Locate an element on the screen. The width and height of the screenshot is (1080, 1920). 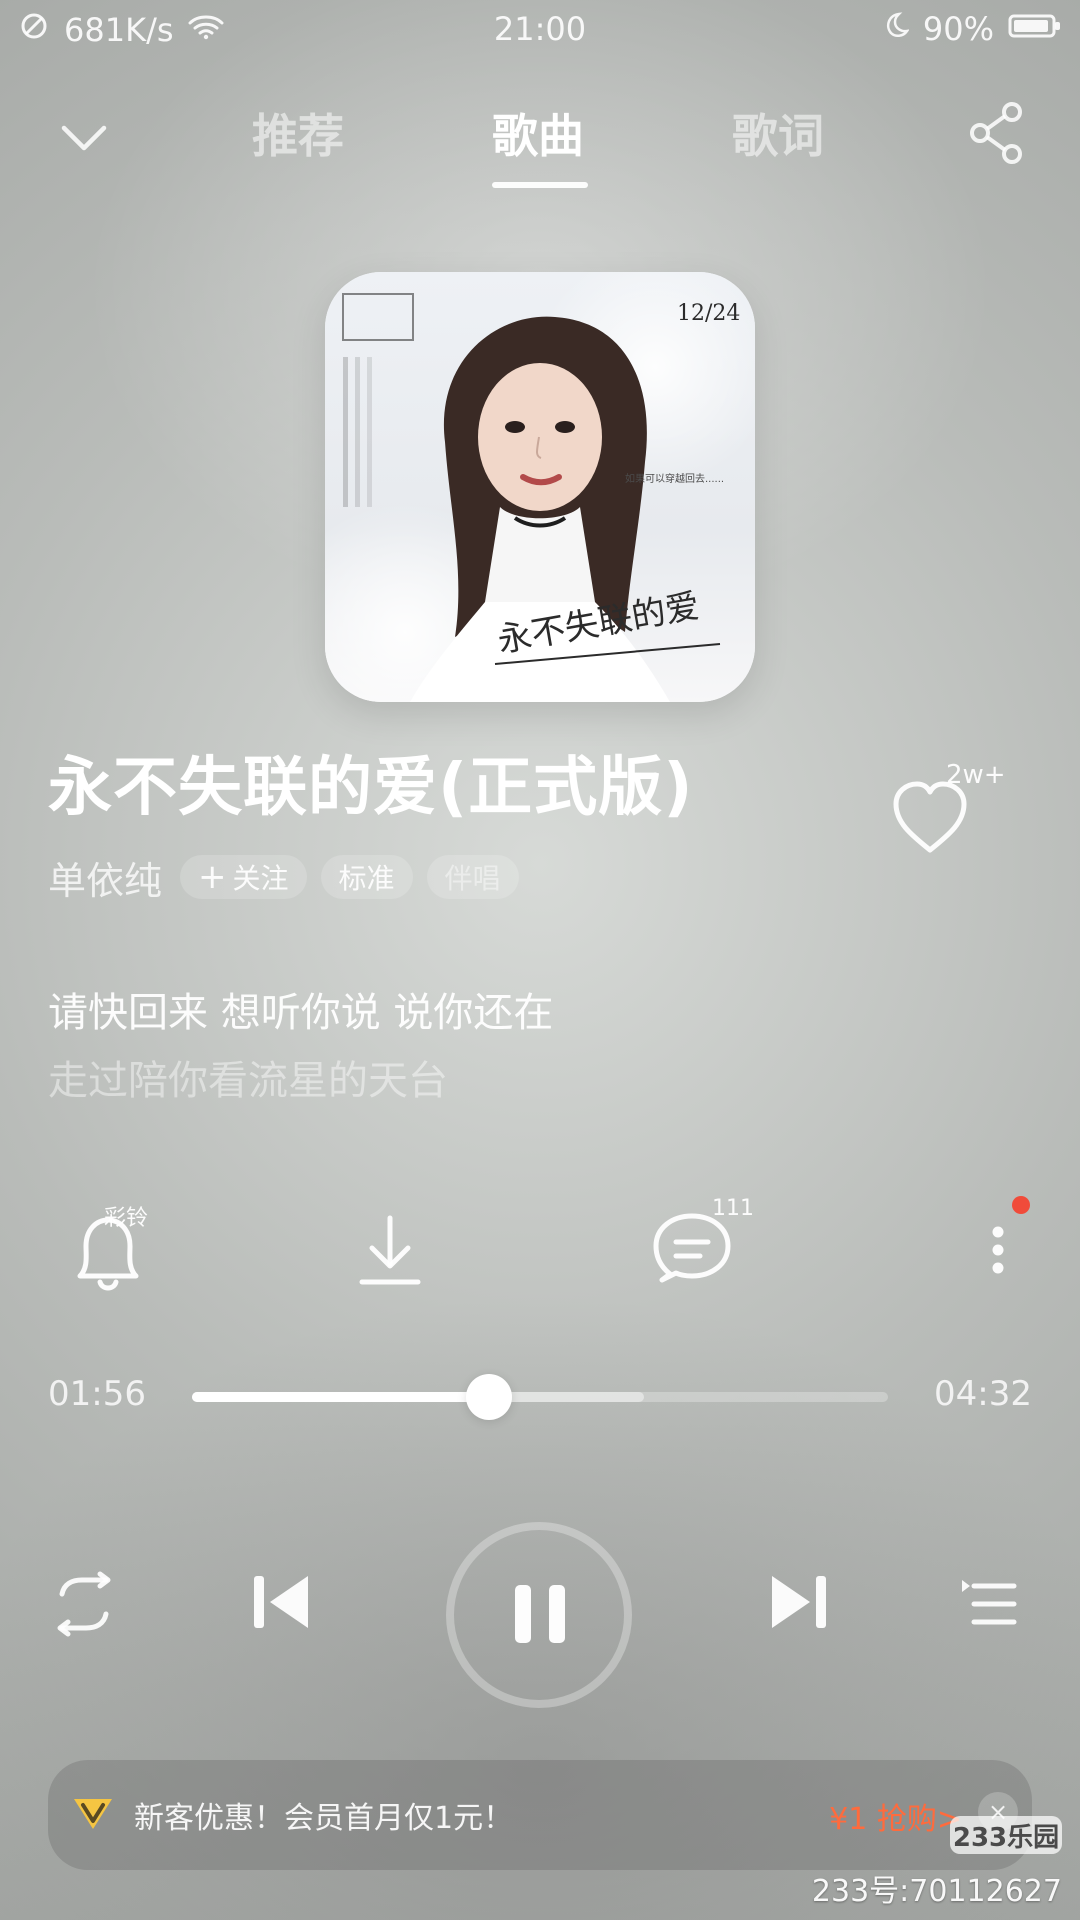
accompaniment-label: 伴唱 is located at coordinates (472, 878).